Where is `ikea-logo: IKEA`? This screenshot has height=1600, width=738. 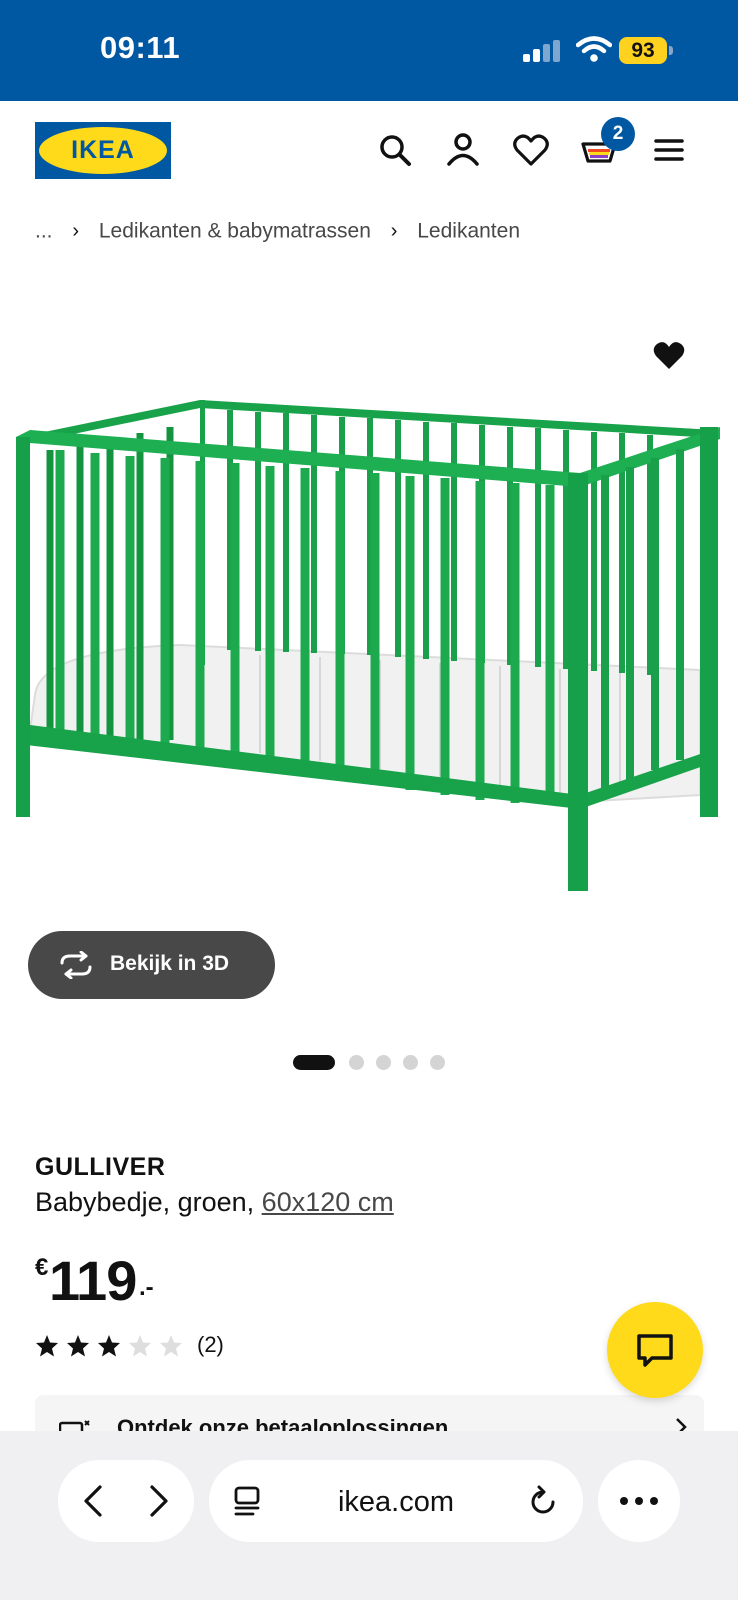 ikea-logo: IKEA is located at coordinates (103, 150).